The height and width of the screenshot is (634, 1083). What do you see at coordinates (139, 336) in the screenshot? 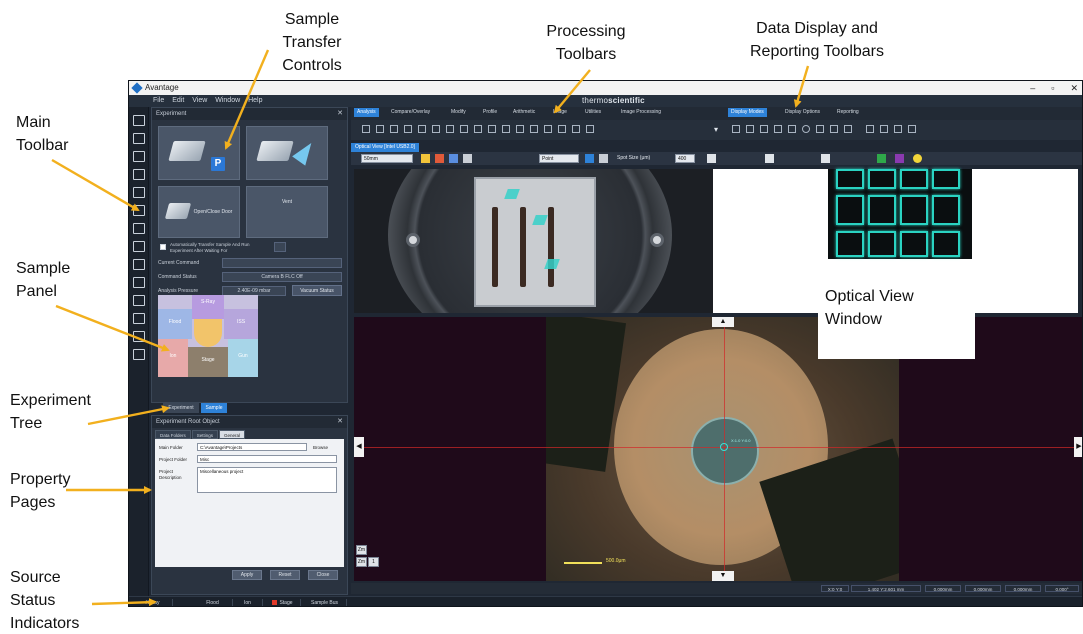
I see `user-icon` at bounding box center [139, 336].